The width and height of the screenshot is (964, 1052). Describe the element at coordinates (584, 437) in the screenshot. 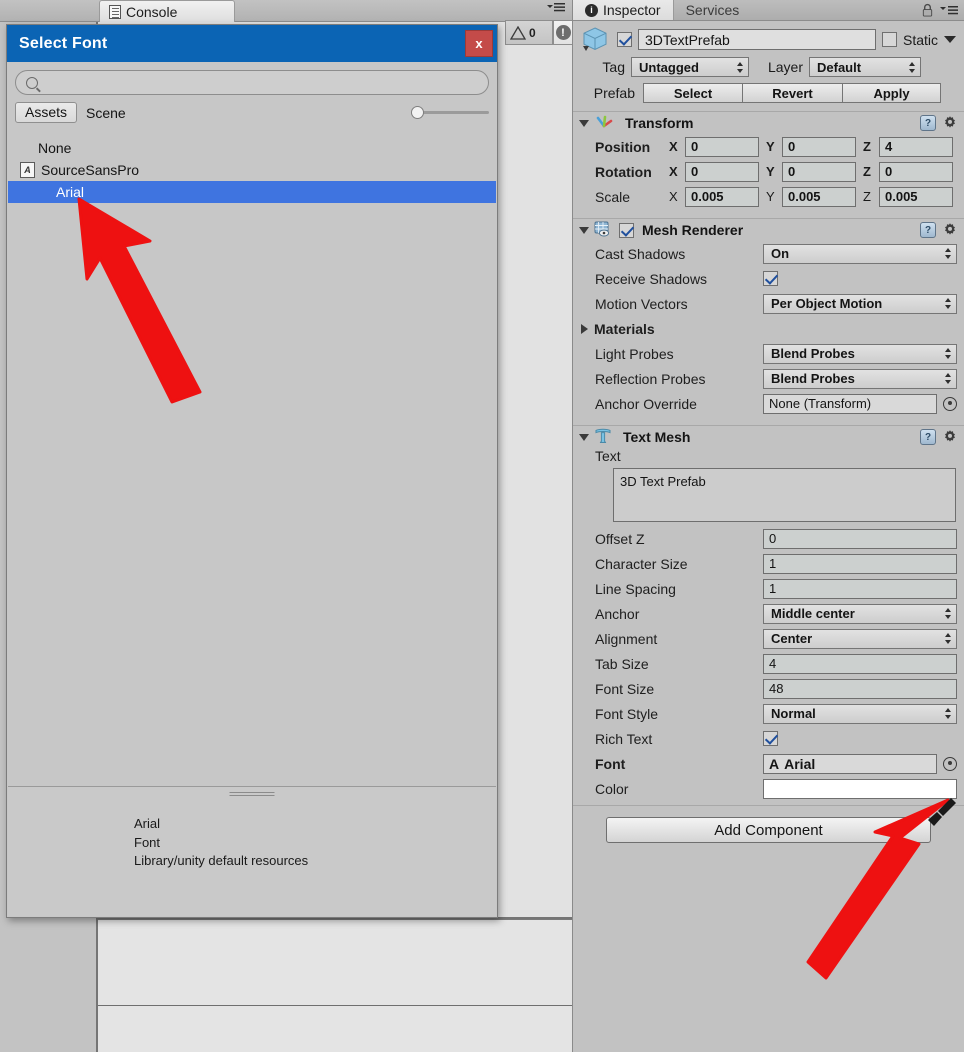

I see `text-mesh-foldout-icon` at that location.